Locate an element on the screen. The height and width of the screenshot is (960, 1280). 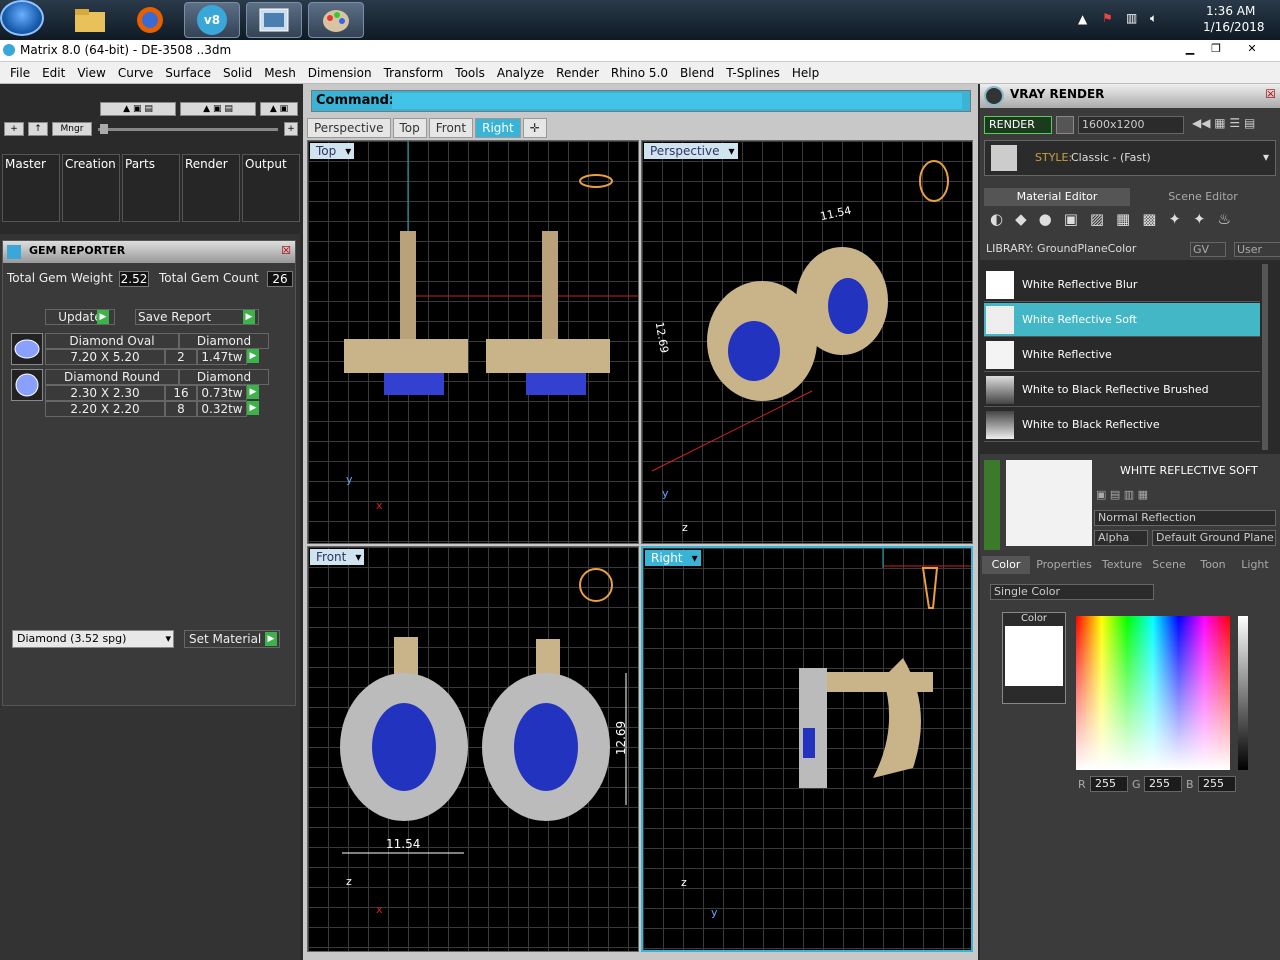
tab-light: Light is located at coordinates (1255, 565).